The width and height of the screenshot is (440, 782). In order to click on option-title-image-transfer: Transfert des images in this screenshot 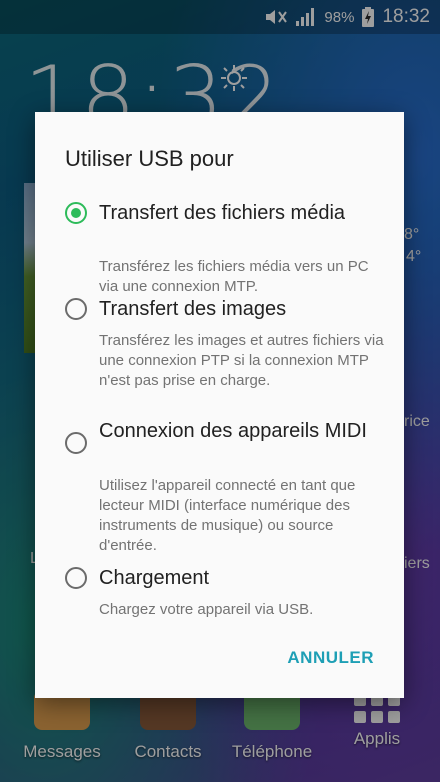, I will do `click(193, 309)`.